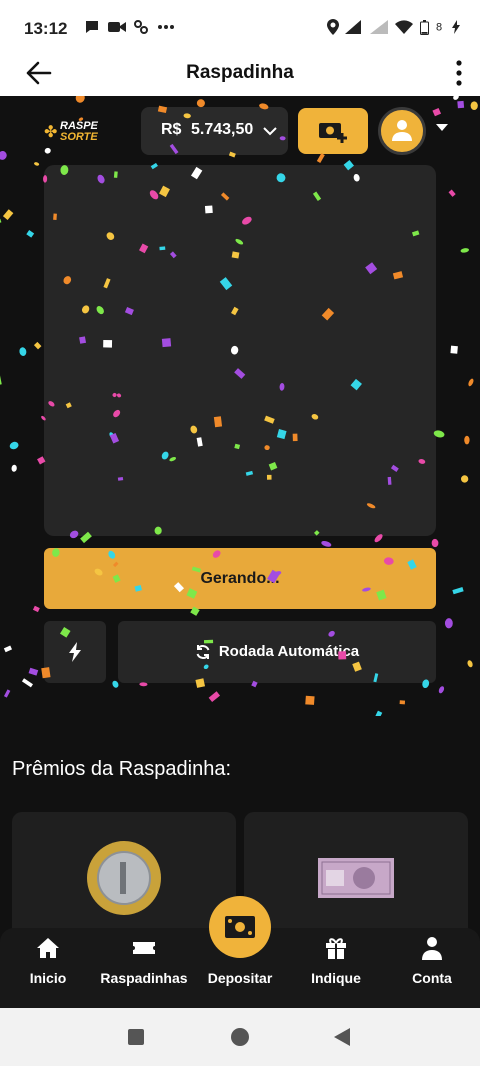  I want to click on charging-icon, so click(456, 27).